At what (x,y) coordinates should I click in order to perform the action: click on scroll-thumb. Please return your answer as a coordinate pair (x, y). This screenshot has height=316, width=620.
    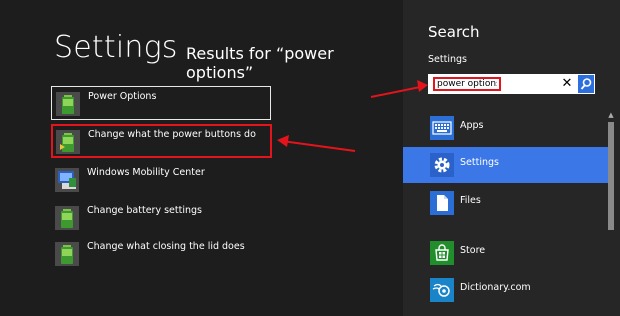
    Looking at the image, I should click on (611, 176).